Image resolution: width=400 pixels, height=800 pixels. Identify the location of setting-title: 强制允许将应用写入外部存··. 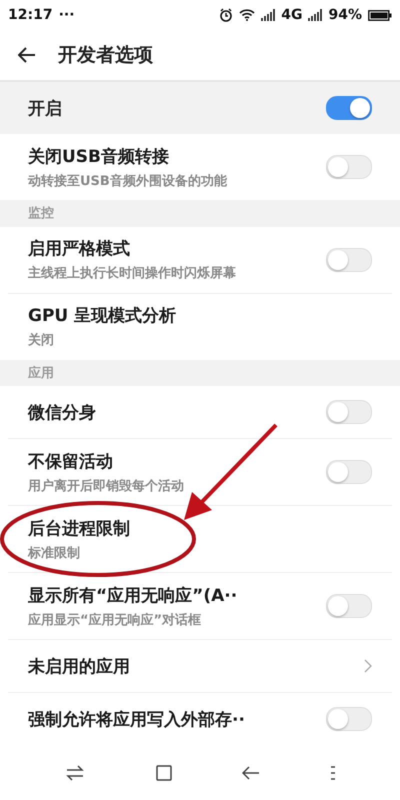
(137, 719).